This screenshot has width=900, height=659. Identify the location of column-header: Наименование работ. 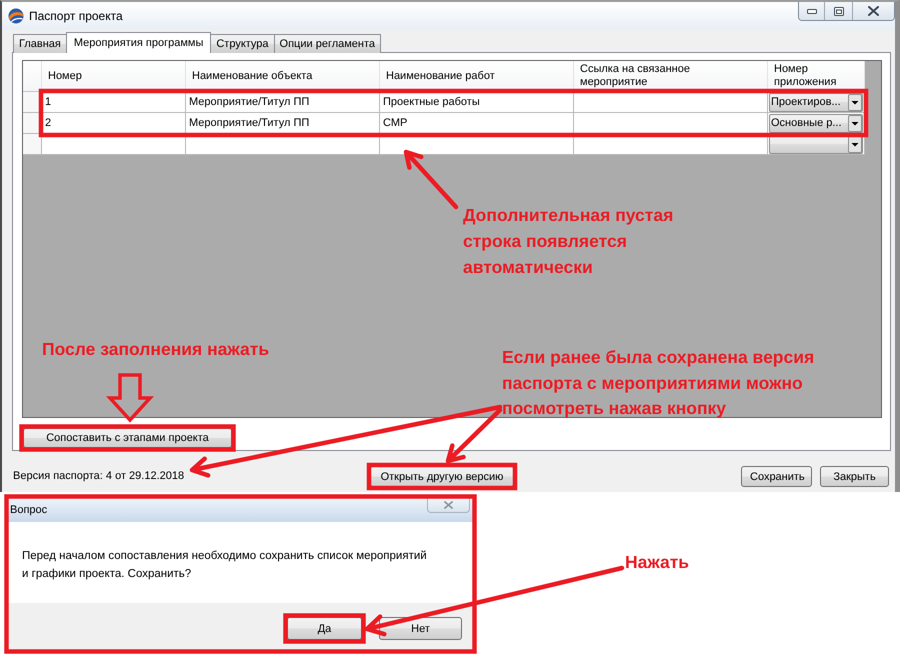
(477, 76).